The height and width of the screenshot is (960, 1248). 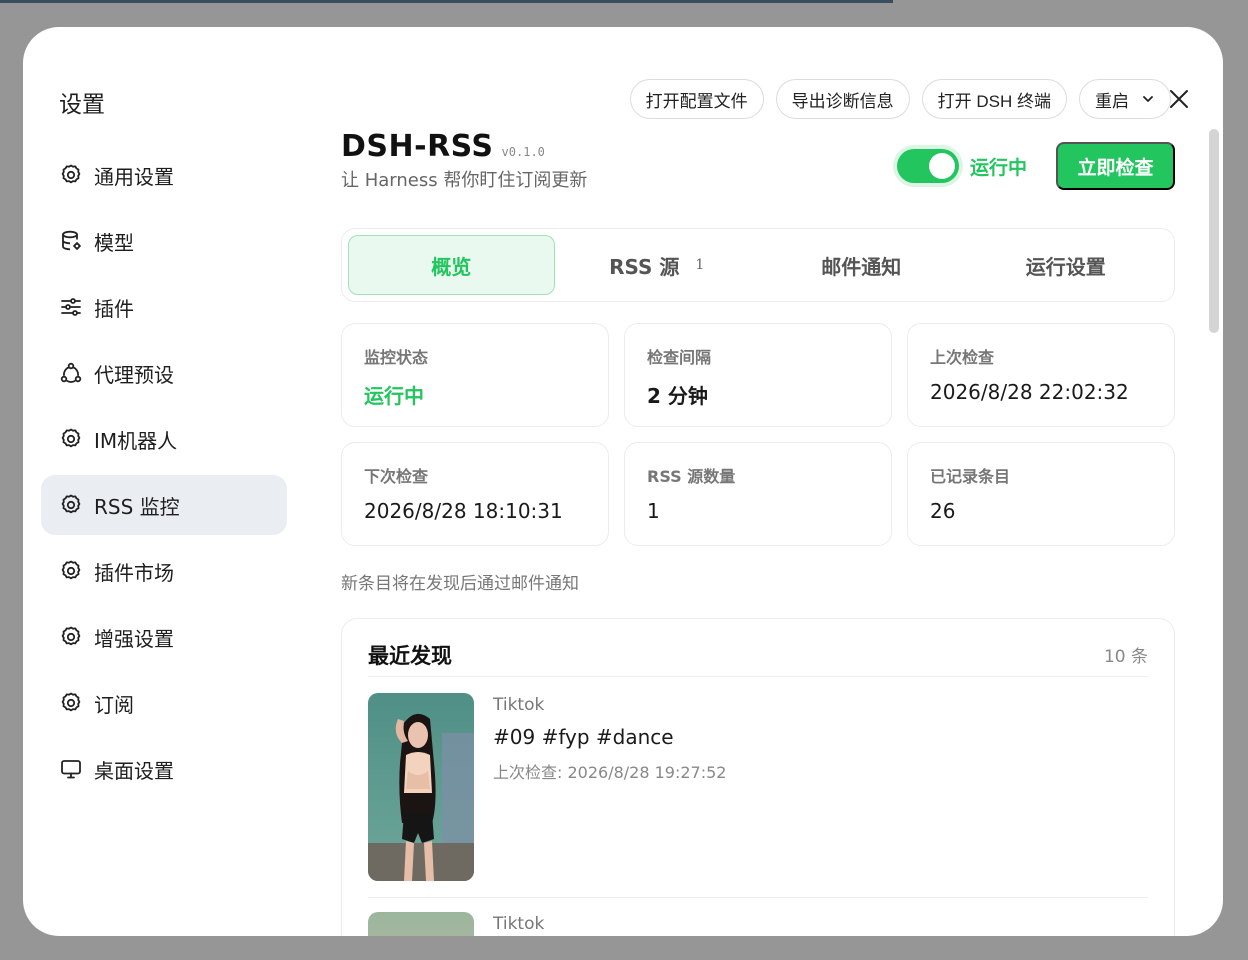 I want to click on sidebar-item-label: 代理预设, so click(x=134, y=374).